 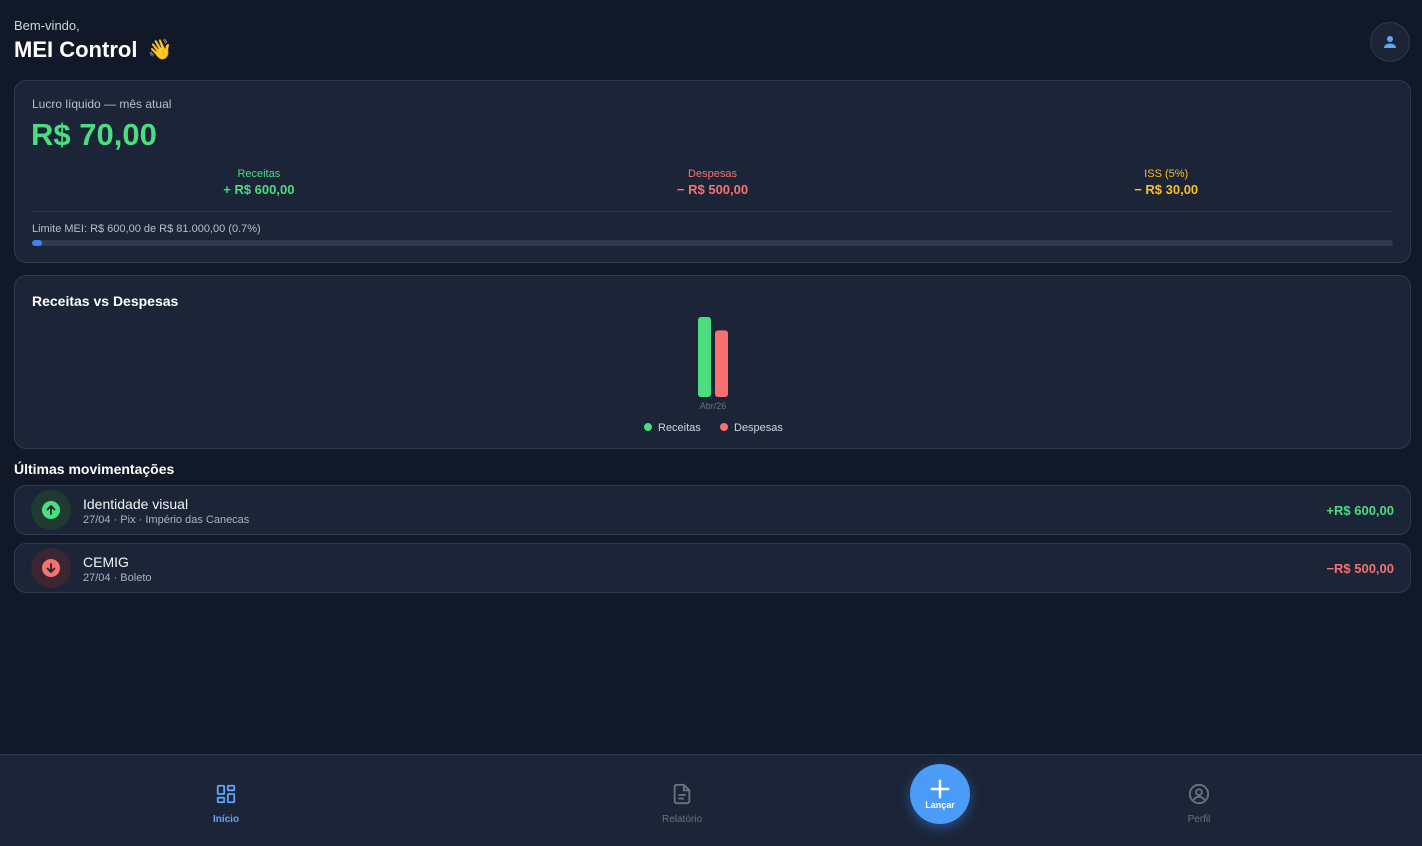 I want to click on stat-receitas-label: Receitas, so click(x=259, y=174).